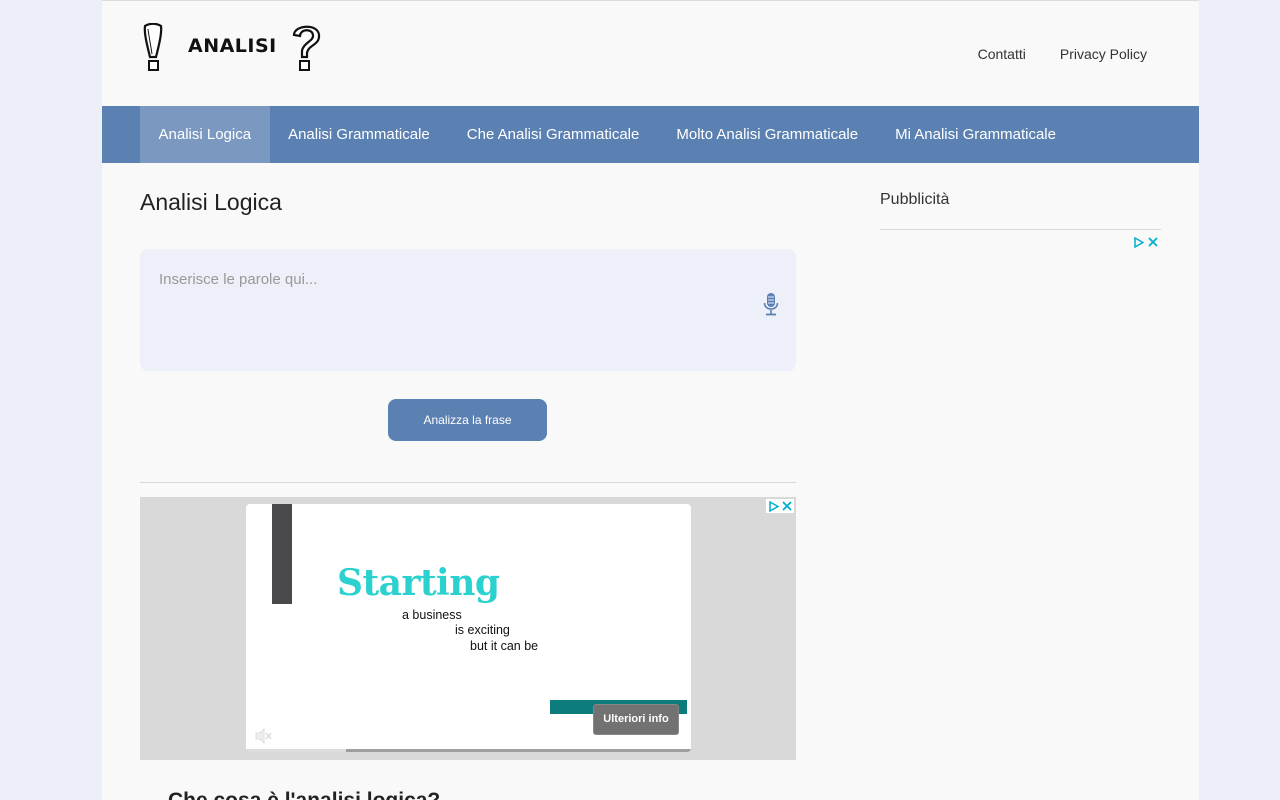 The image size is (1280, 800). I want to click on ad-decorative-bar, so click(282, 554).